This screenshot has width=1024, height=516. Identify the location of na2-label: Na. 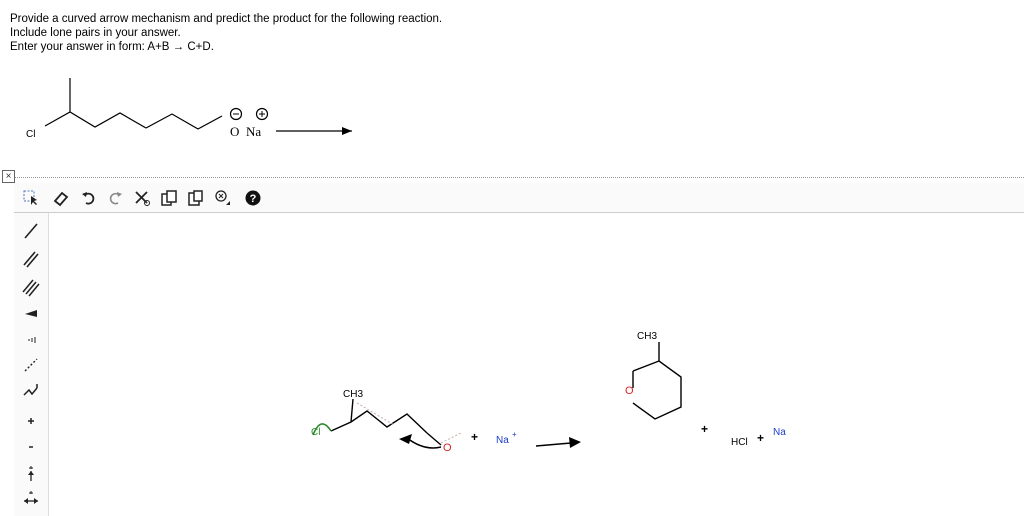
(779, 432).